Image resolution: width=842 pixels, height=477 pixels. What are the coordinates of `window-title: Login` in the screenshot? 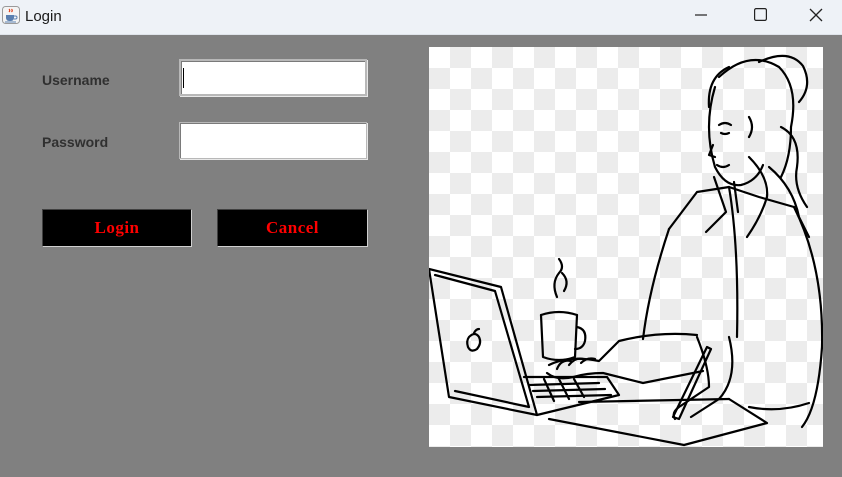 It's located at (43, 16).